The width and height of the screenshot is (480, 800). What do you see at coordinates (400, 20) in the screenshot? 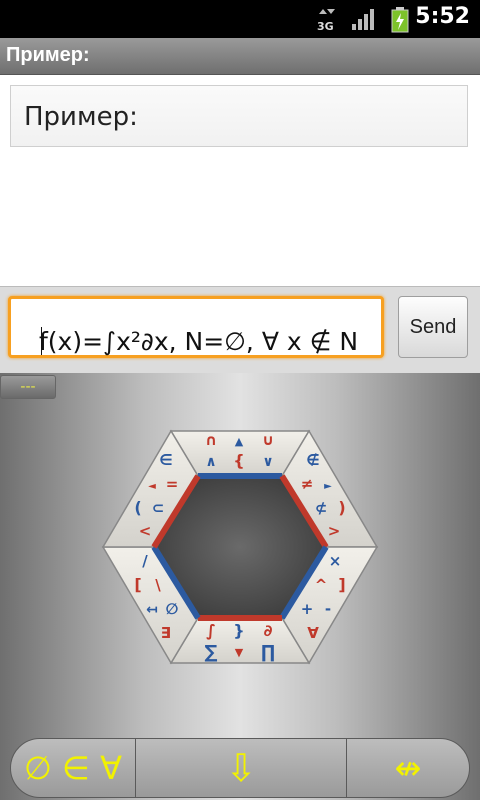
I see `battery-charging-icon` at bounding box center [400, 20].